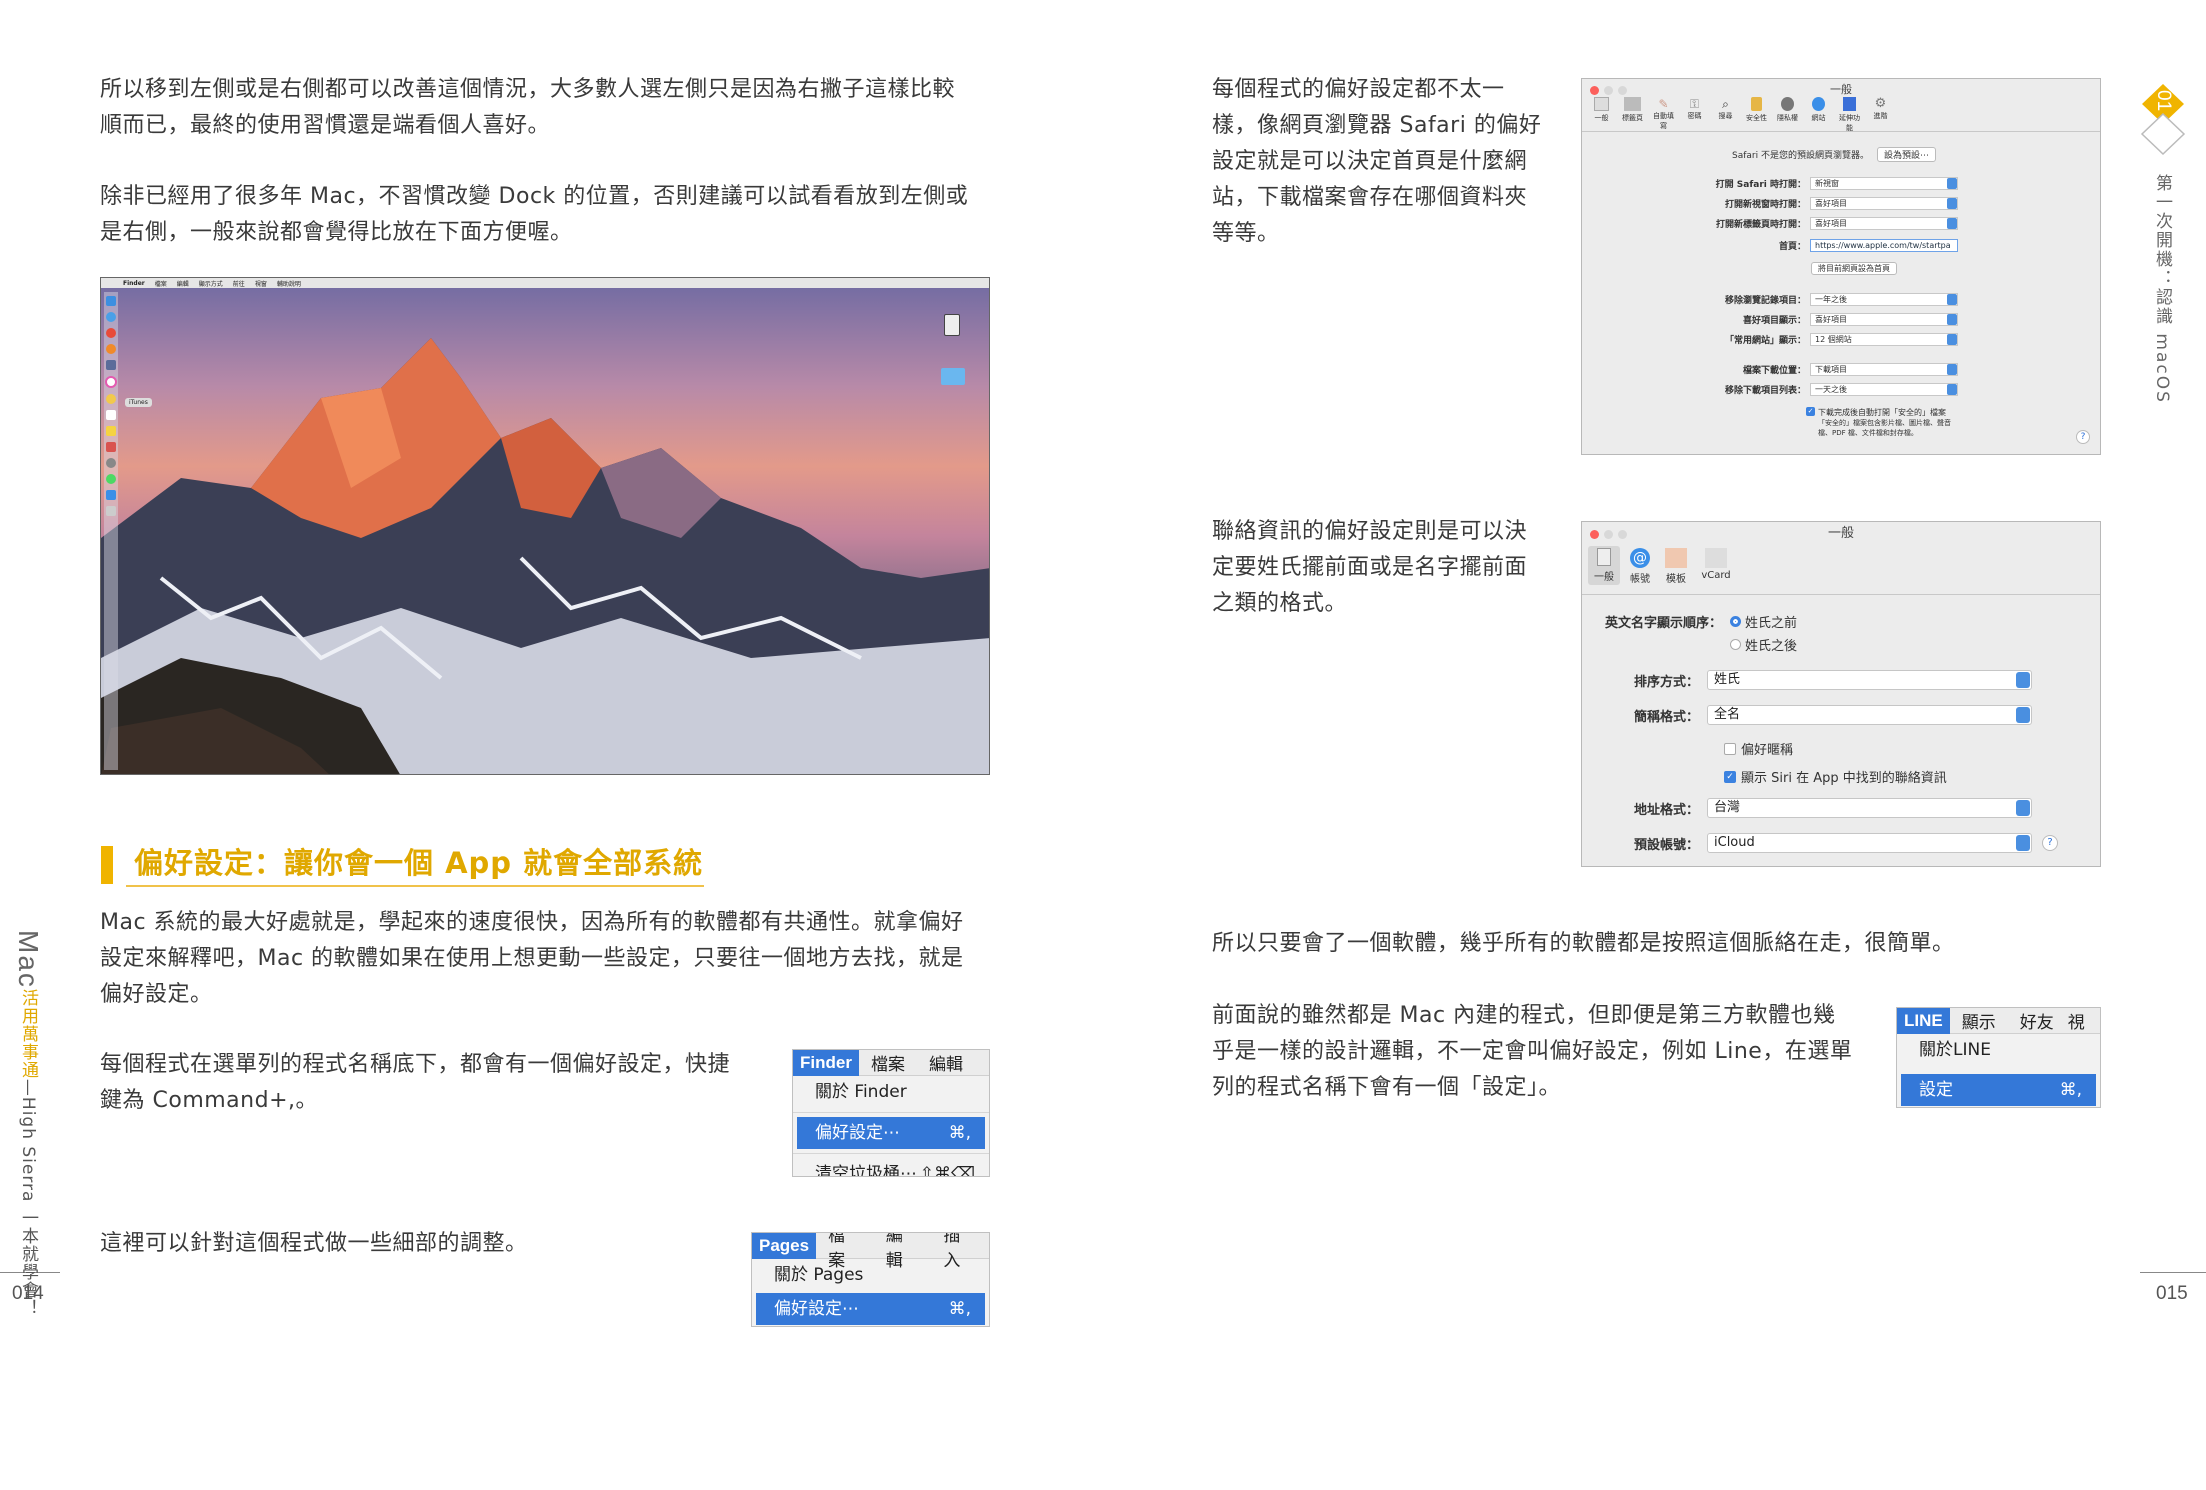 The height and width of the screenshot is (1490, 2206). What do you see at coordinates (1998, 1050) in the screenshot?
I see `menu-item-about-line: 關於LINE` at bounding box center [1998, 1050].